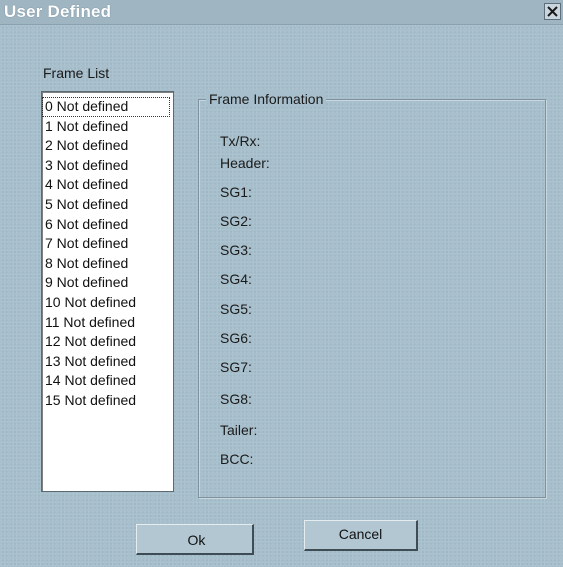 The height and width of the screenshot is (567, 563). Describe the element at coordinates (107, 225) in the screenshot. I see `frame-list-item: 6 Not defined` at that location.